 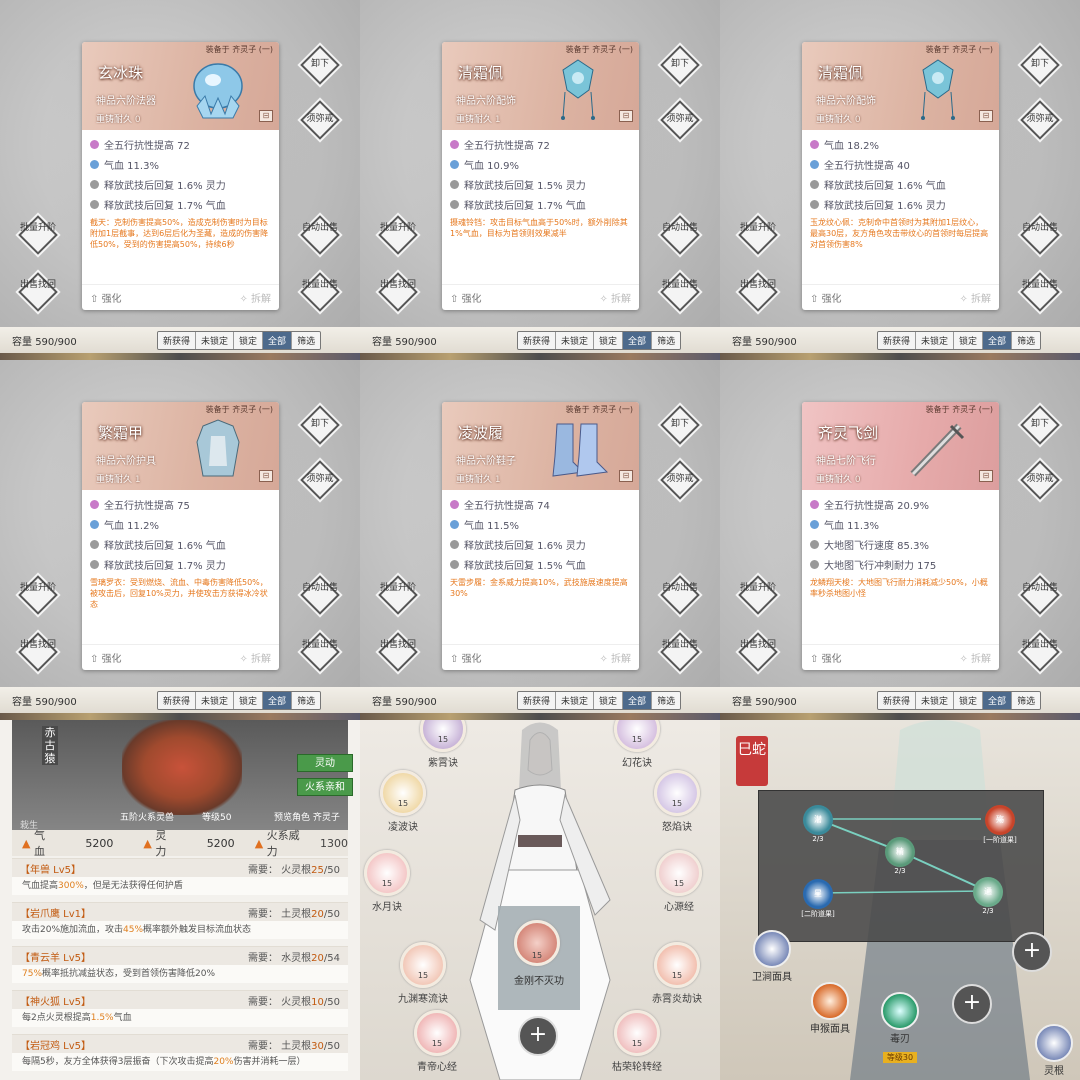 I want to click on equipped-item: 申猴面具, so click(x=830, y=1008).